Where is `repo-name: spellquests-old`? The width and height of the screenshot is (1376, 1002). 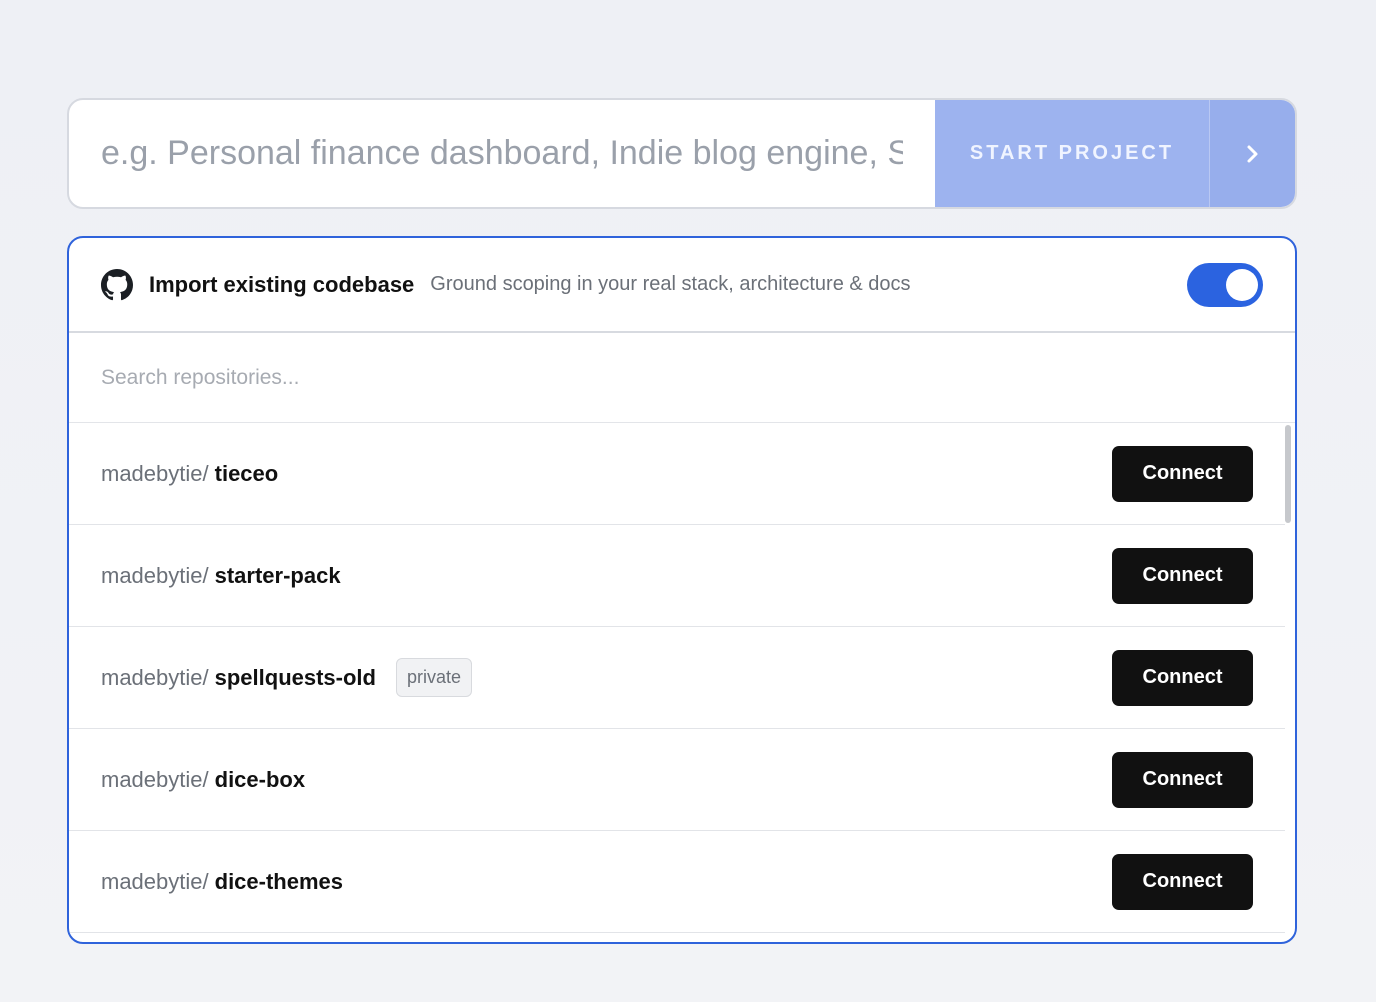 repo-name: spellquests-old is located at coordinates (295, 677).